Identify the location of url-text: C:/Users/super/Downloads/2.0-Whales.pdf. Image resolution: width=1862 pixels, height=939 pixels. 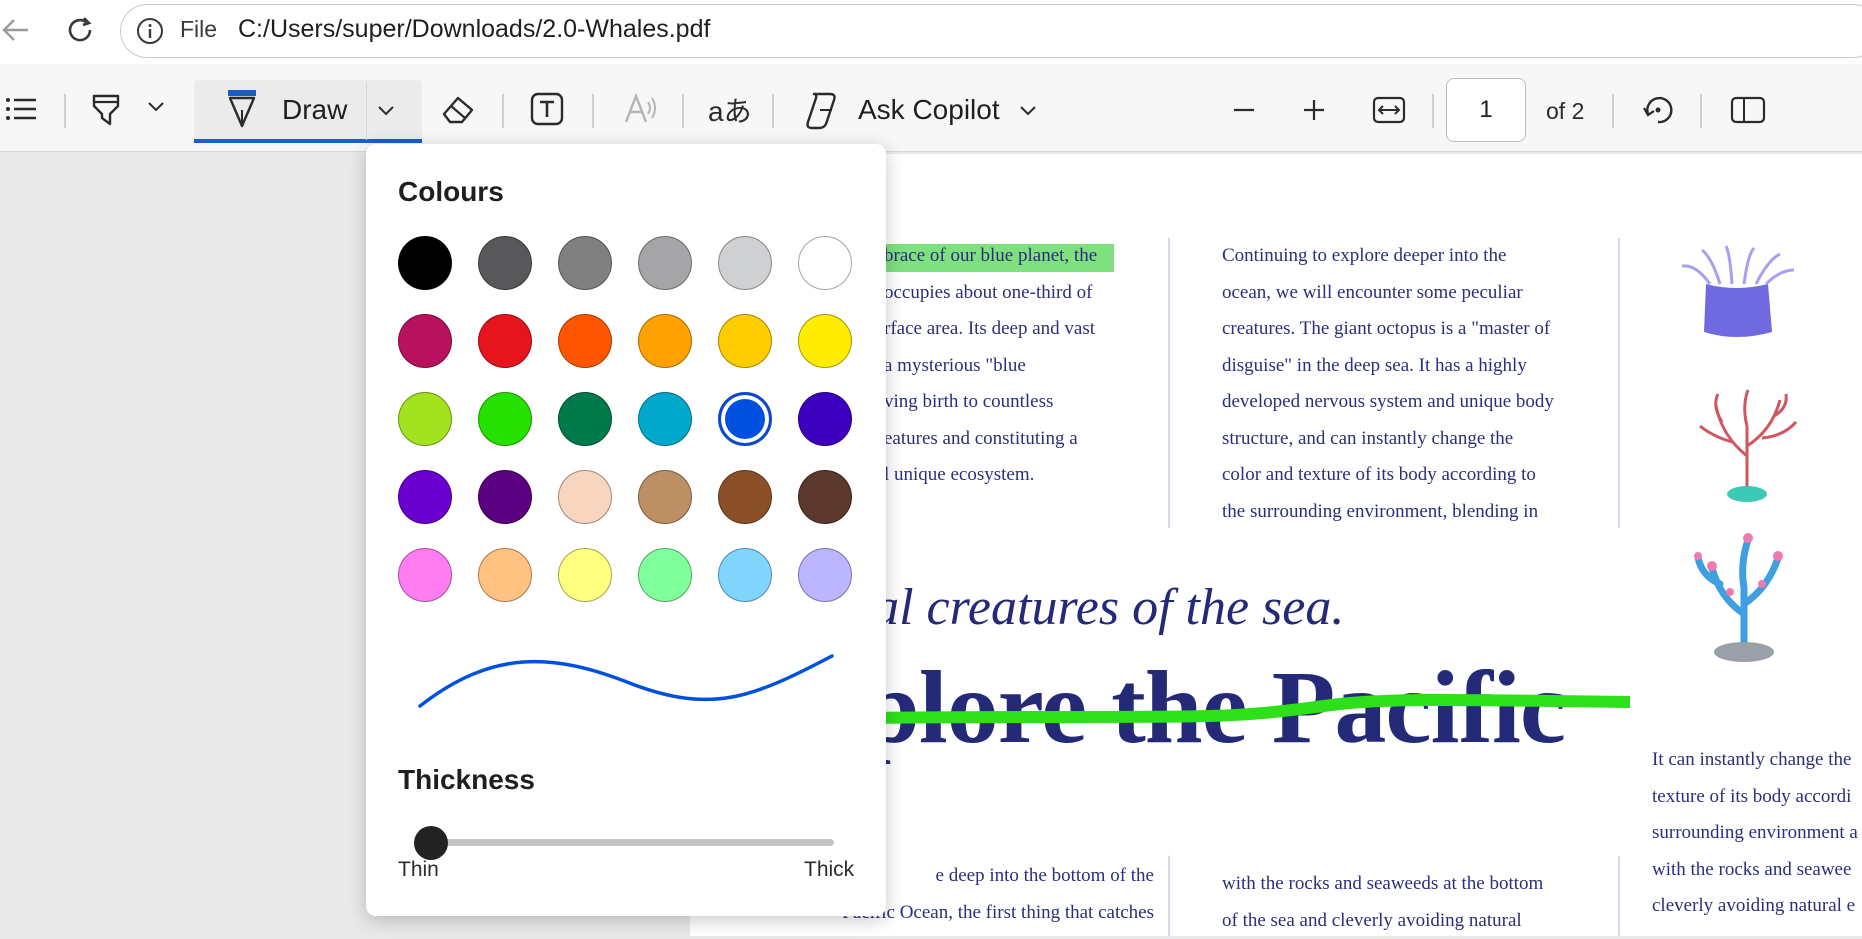
(474, 29).